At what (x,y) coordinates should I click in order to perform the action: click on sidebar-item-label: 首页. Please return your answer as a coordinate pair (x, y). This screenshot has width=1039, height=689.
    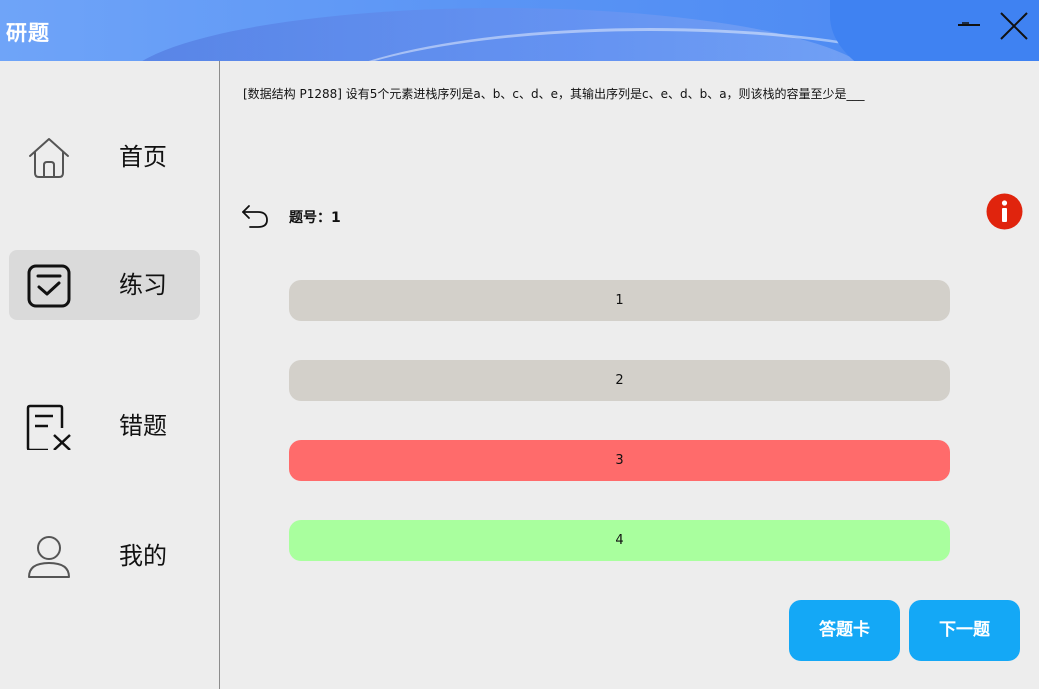
    Looking at the image, I should click on (143, 157).